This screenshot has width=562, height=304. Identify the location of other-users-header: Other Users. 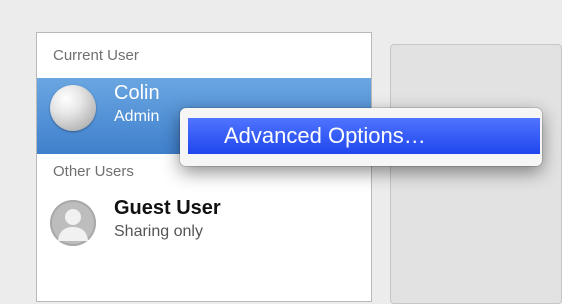
(93, 171).